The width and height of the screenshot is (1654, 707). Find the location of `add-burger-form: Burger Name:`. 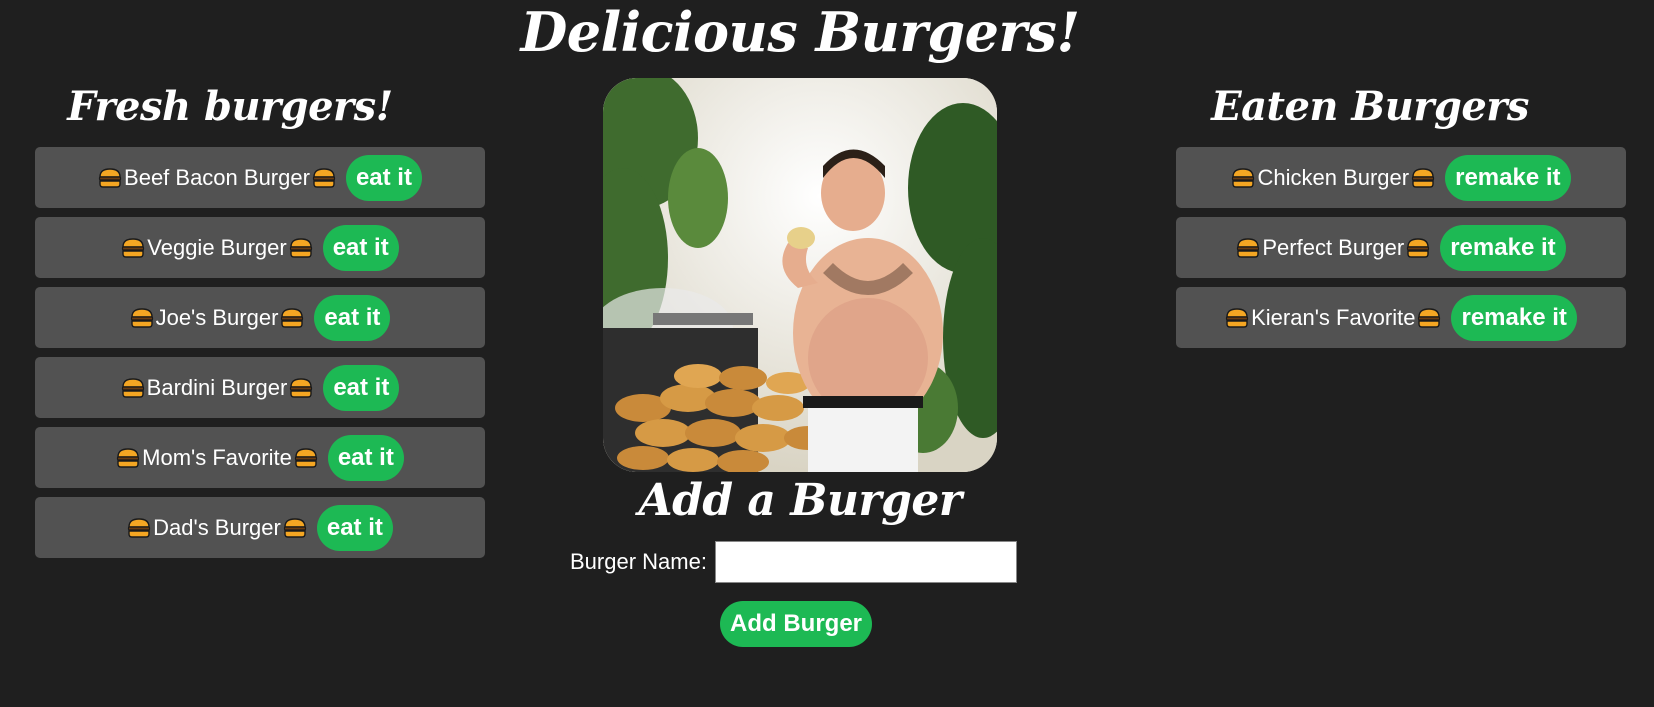

add-burger-form: Burger Name: is located at coordinates (793, 562).